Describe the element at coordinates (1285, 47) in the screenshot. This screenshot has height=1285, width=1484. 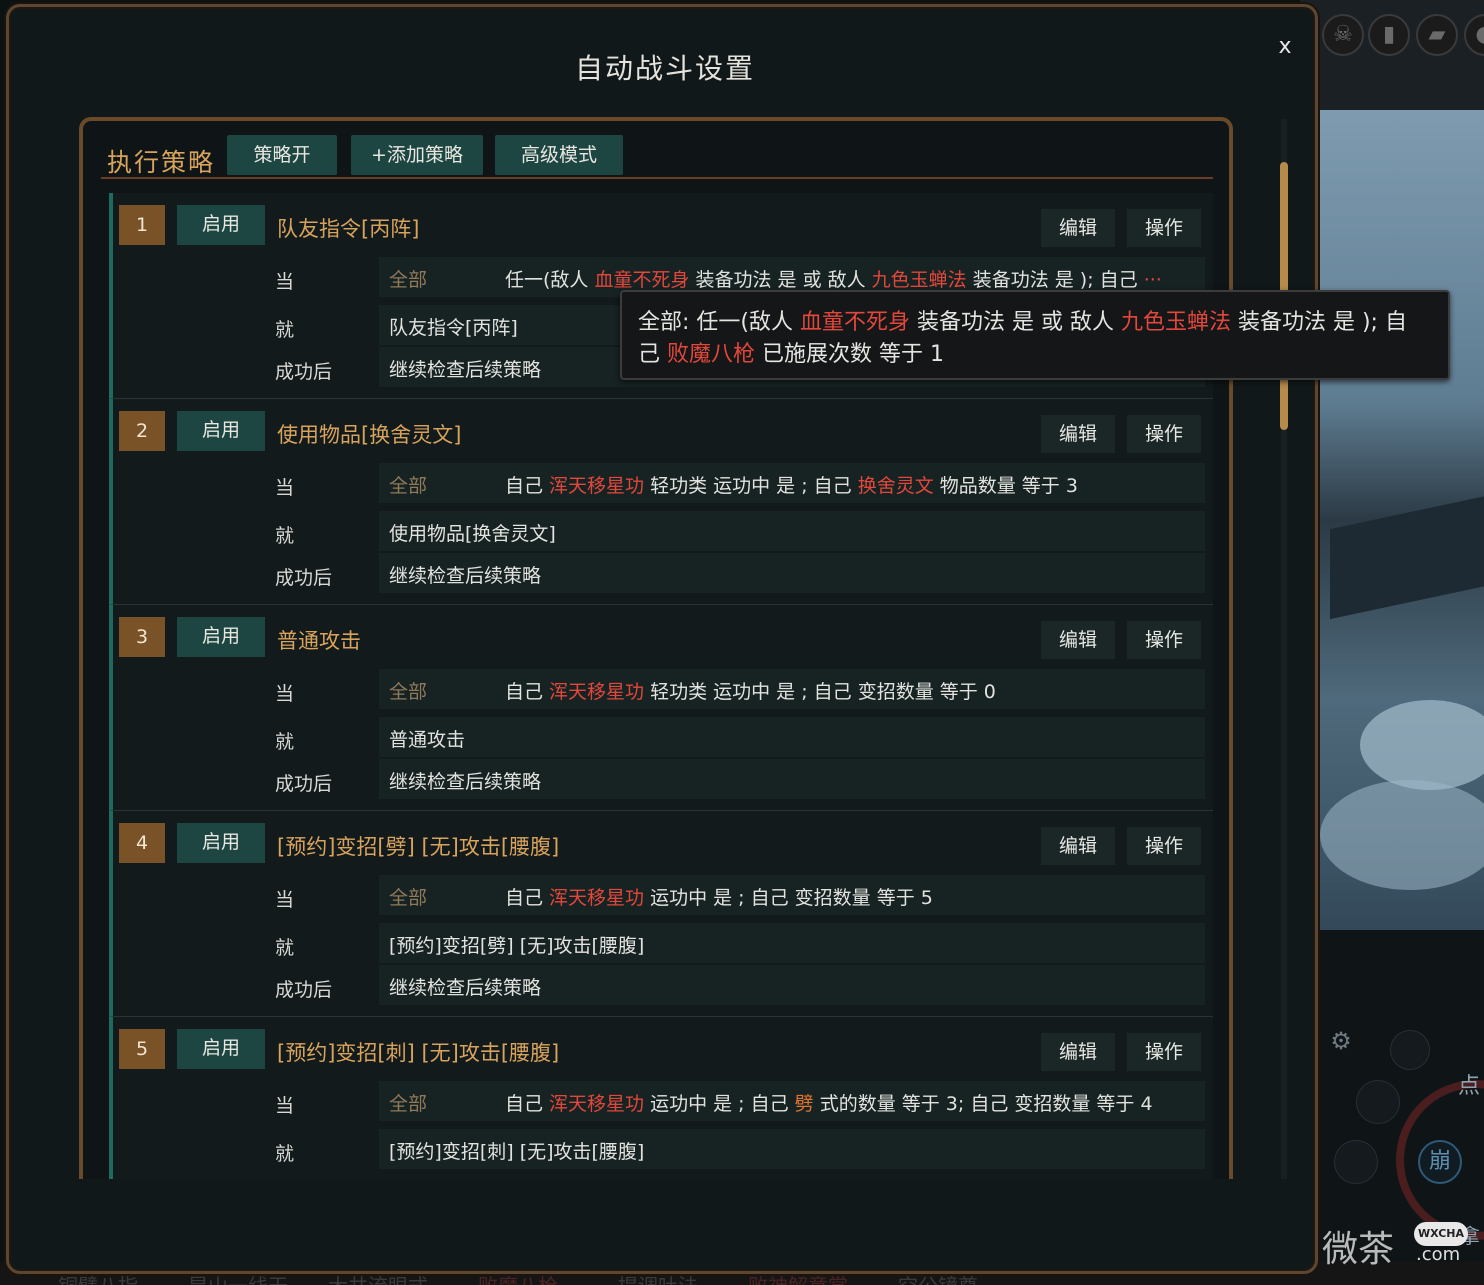
I see `close-icon: x` at that location.